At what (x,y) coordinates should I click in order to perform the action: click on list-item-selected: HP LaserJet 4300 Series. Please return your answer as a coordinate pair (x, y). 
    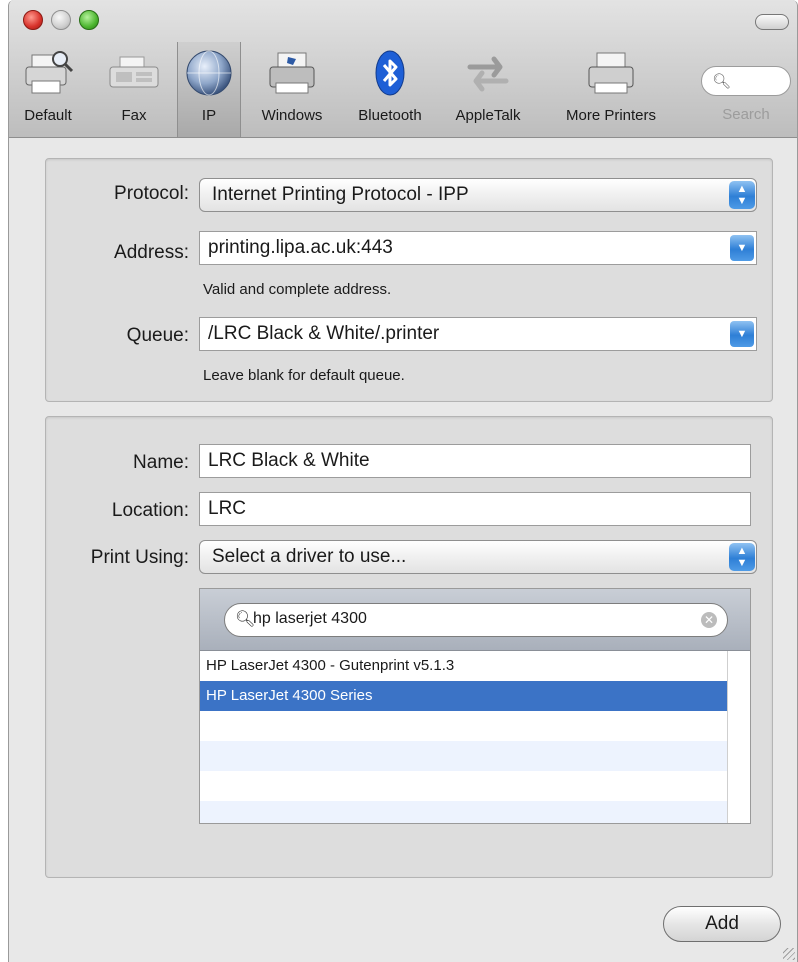
    Looking at the image, I should click on (464, 696).